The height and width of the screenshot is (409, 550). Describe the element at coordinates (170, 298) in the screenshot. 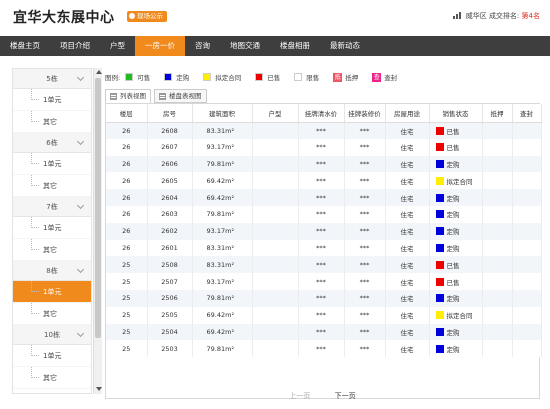

I see `cell-room: 2506` at that location.